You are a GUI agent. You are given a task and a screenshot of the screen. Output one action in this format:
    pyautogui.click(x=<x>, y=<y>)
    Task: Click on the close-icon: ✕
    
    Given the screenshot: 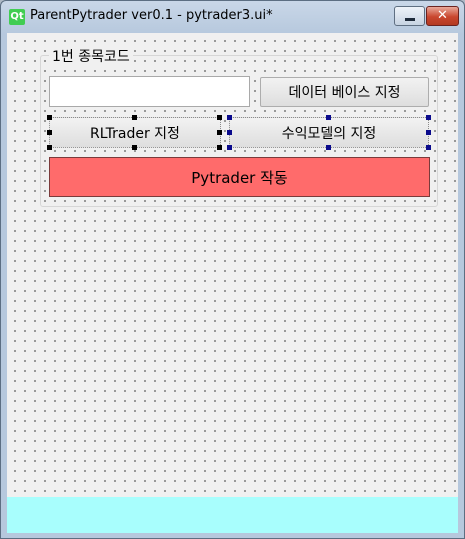 What is the action you would take?
    pyautogui.click(x=442, y=15)
    